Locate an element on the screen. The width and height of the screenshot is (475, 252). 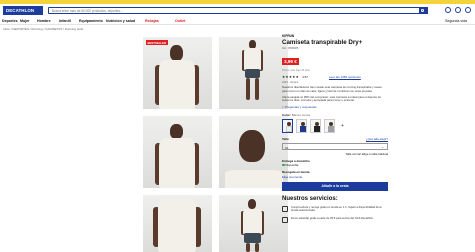
size-row: Talla ¿Qué talla elegir? is located at coordinates (335, 139).